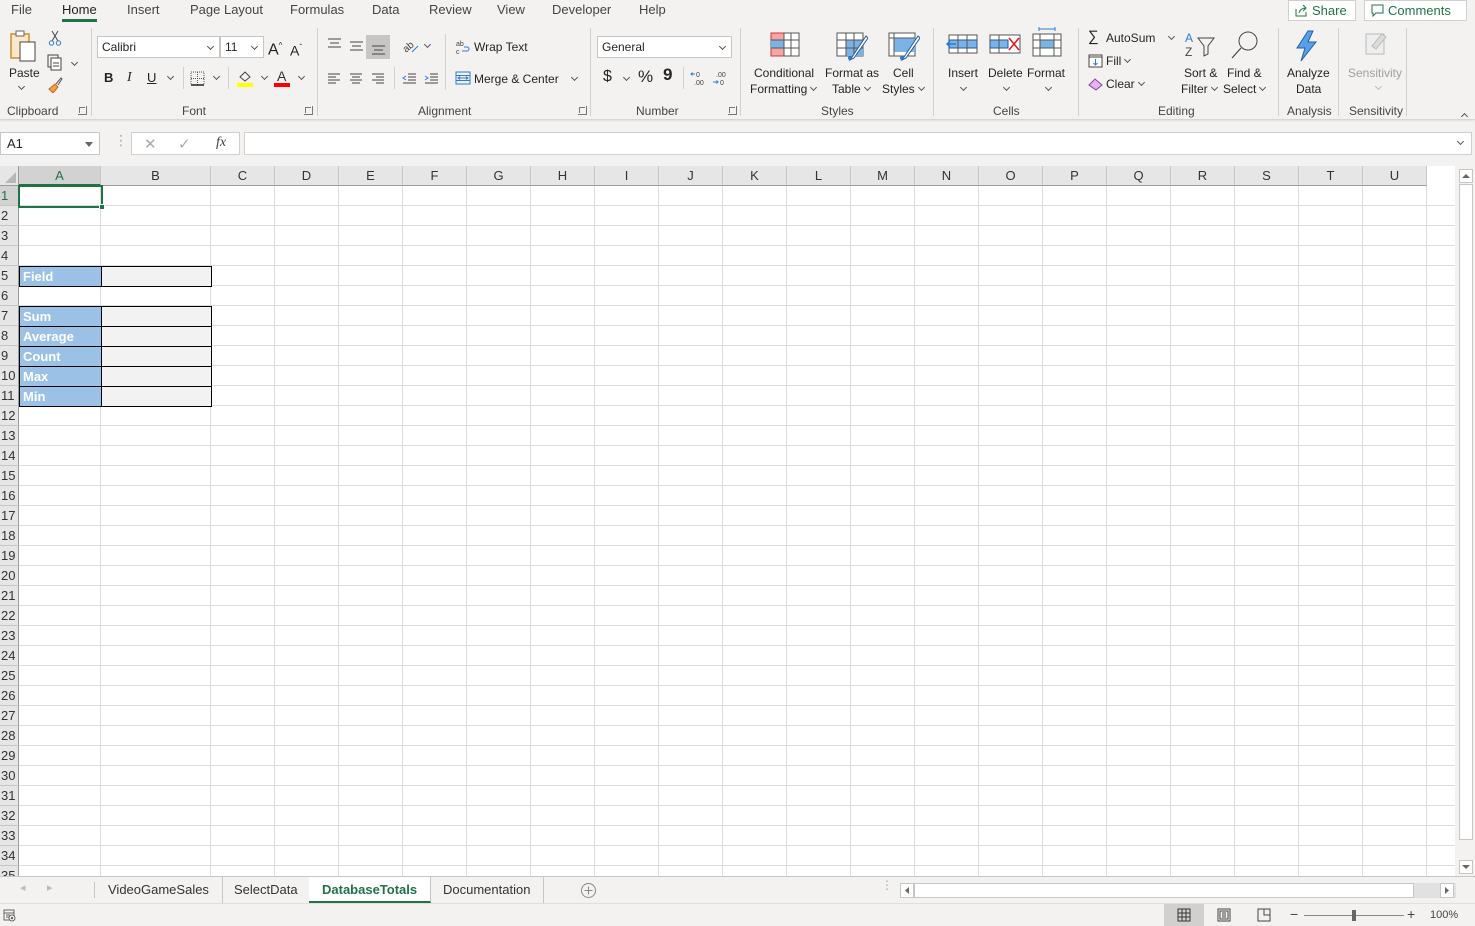 This screenshot has height=926, width=1475. What do you see at coordinates (852, 73) in the screenshot?
I see `format-as-table-line1: Format as` at bounding box center [852, 73].